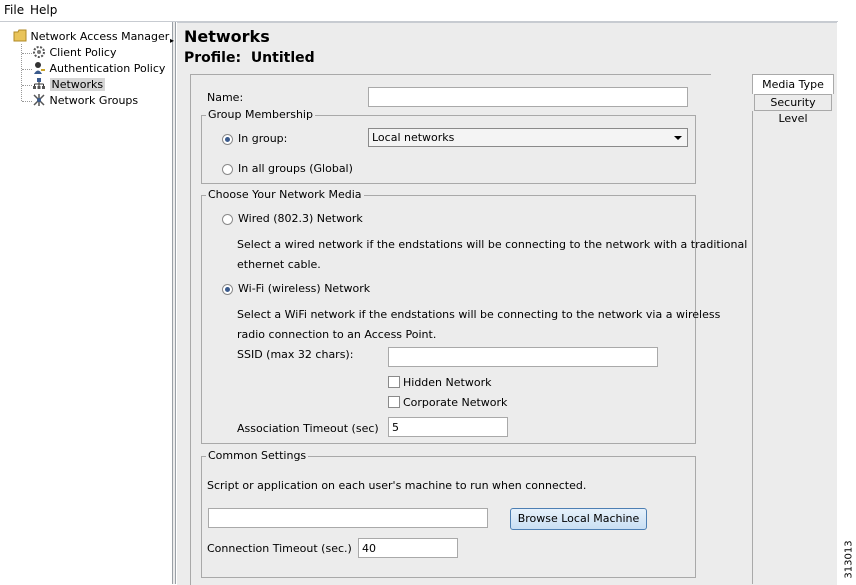 Image resolution: width=856 pixels, height=585 pixels. What do you see at coordinates (213, 58) in the screenshot?
I see `profile-label: Profile:` at bounding box center [213, 58].